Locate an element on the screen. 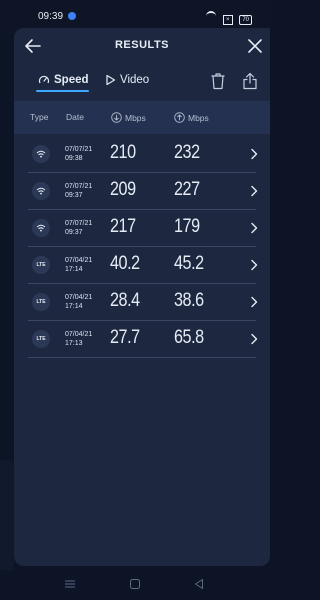 The width and height of the screenshot is (320, 600). column-upload: Mbps is located at coordinates (191, 117).